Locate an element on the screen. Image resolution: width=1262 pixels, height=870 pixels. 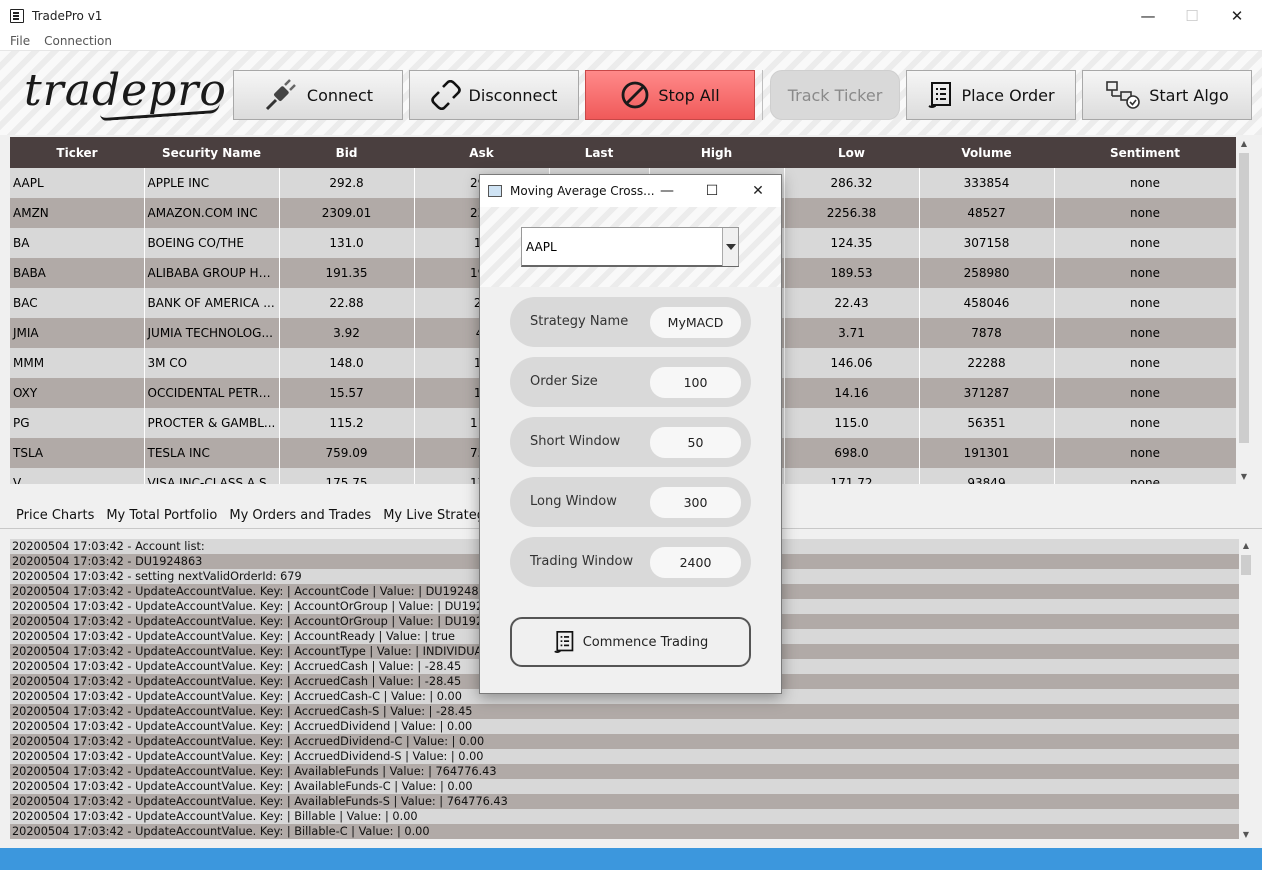
track-ticker-button: Track Ticker is located at coordinates (835, 95).